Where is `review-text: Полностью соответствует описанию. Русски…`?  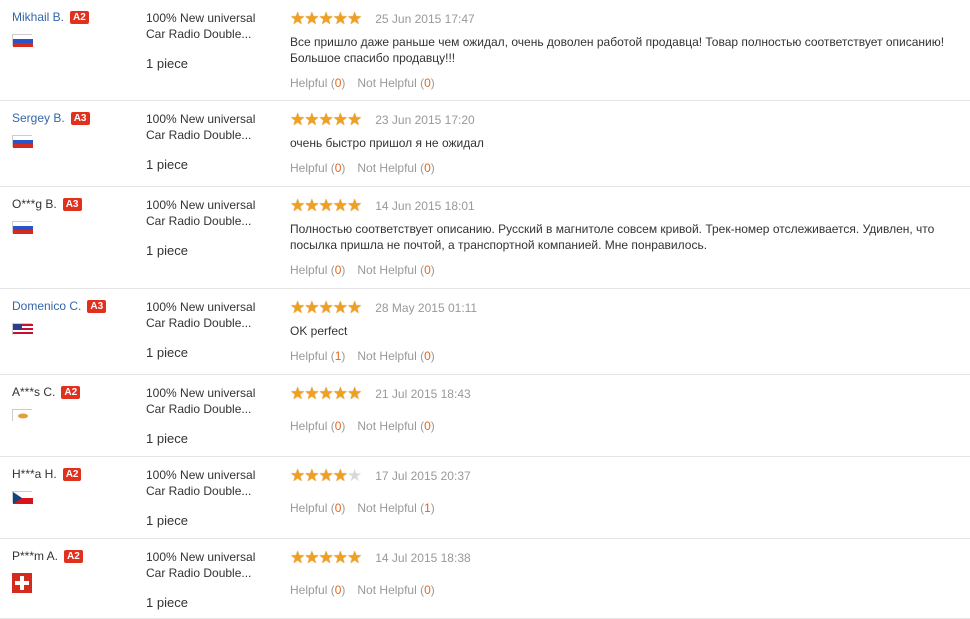 review-text: Полностью соответствует описанию. Русски… is located at coordinates (612, 237).